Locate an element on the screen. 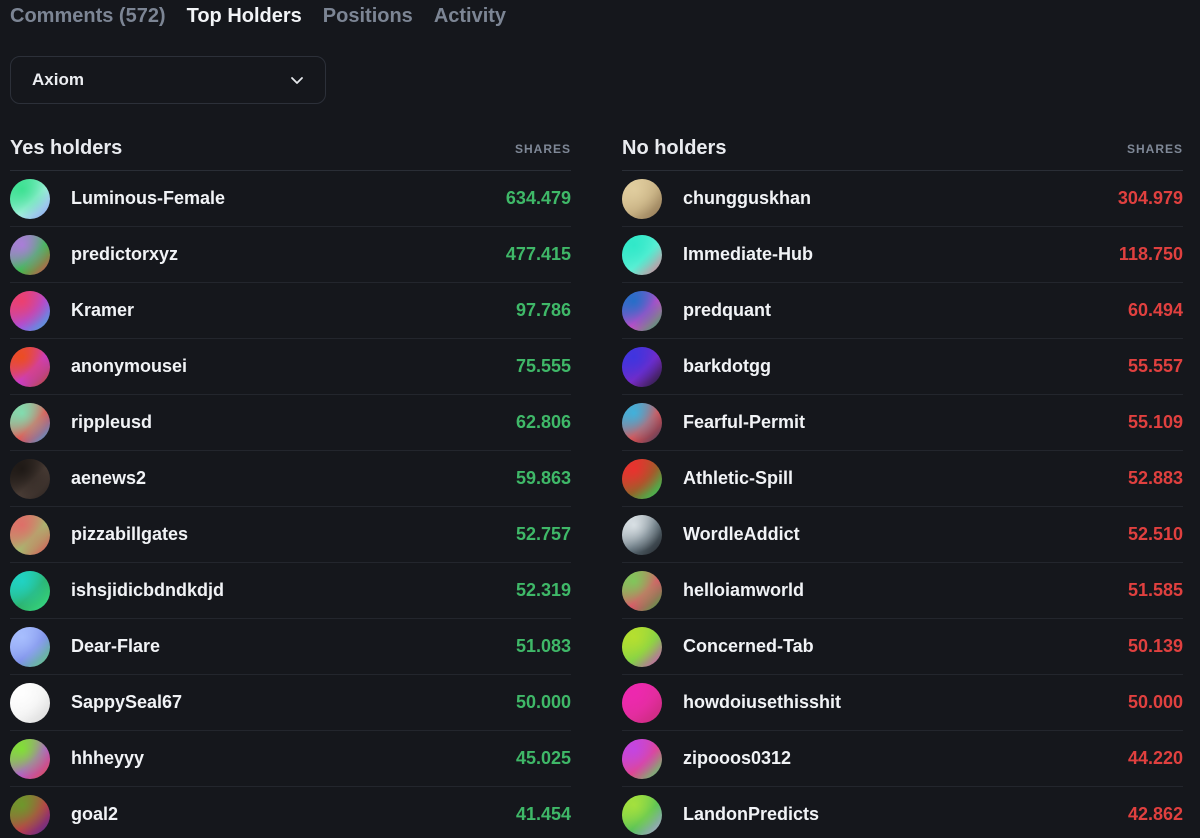 The height and width of the screenshot is (838, 1200). holder-row: hhheyyy 45.025 is located at coordinates (290, 759).